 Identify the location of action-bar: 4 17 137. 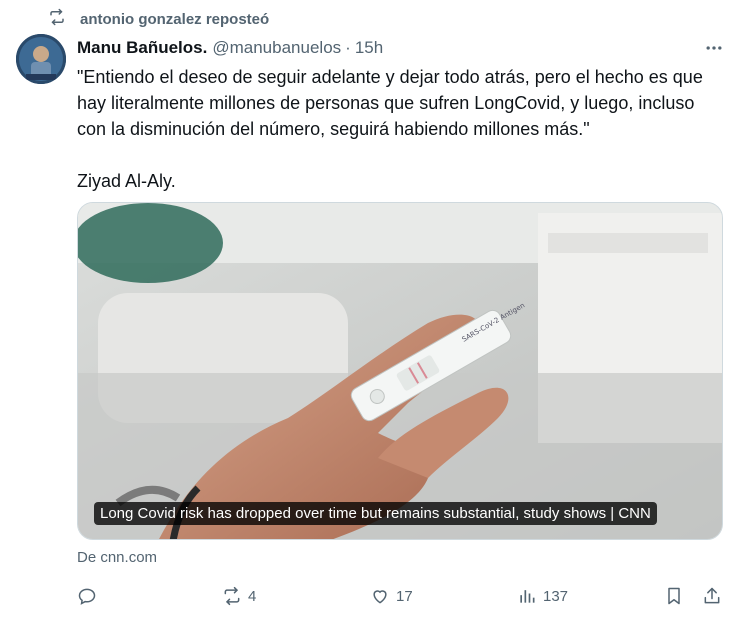
(402, 596).